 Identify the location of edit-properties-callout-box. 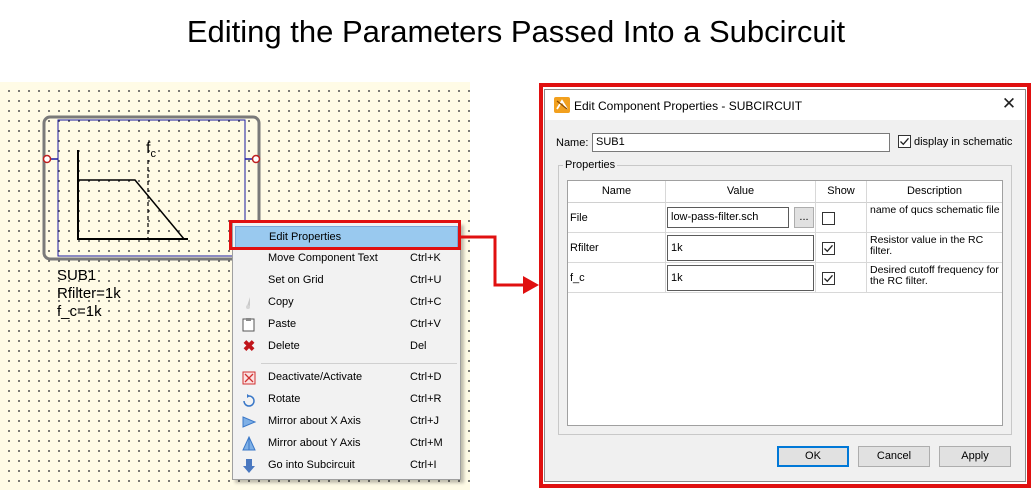
(345, 235).